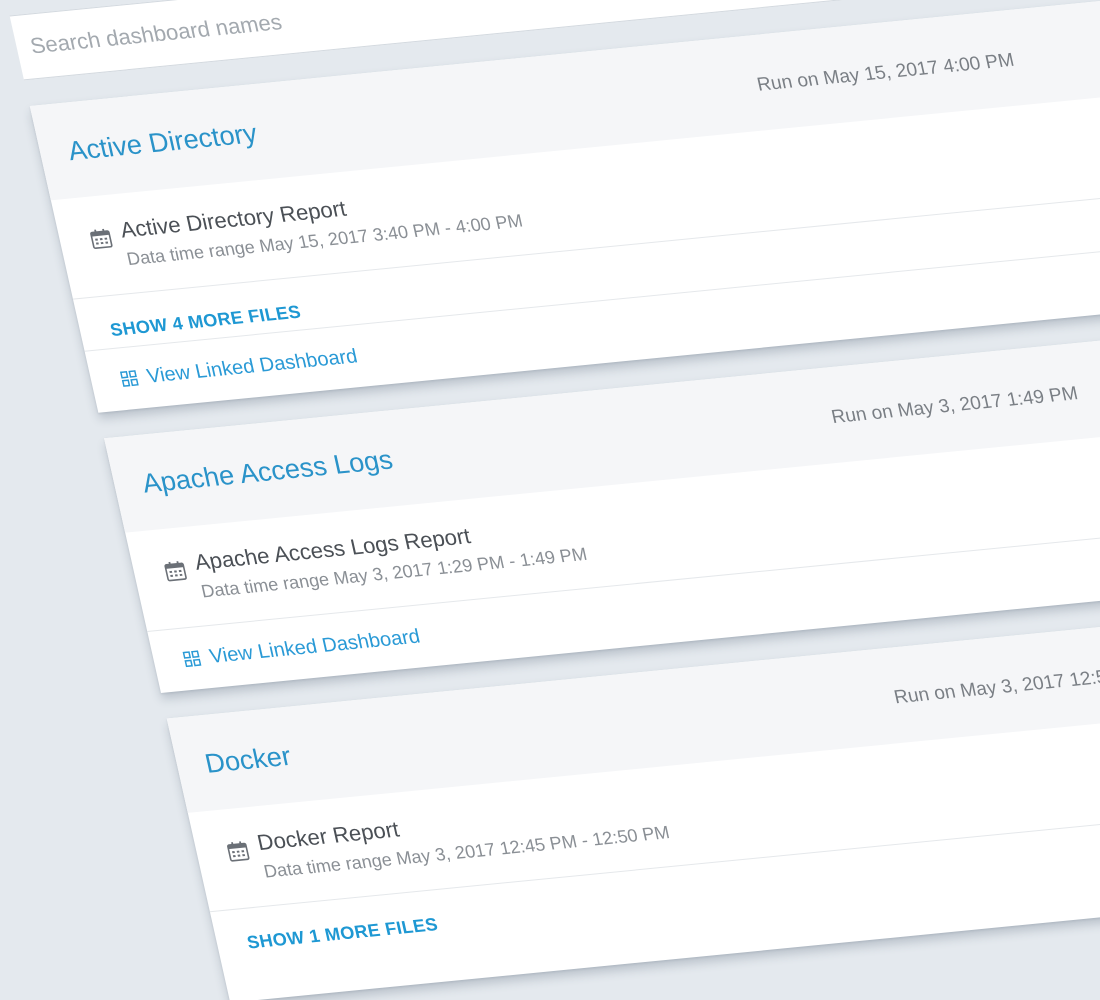 The width and height of the screenshot is (1100, 1000). Describe the element at coordinates (886, 72) in the screenshot. I see `run-timestamp: Run on May 15, 2017 4:00 PM` at that location.